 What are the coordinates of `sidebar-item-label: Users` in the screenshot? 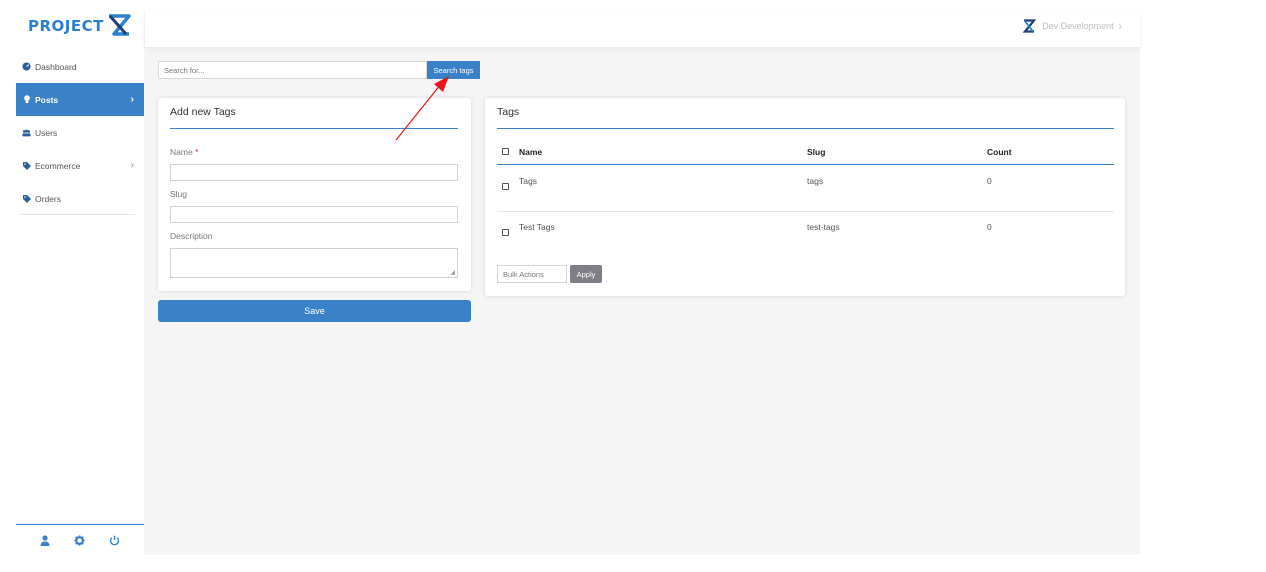 It's located at (46, 132).